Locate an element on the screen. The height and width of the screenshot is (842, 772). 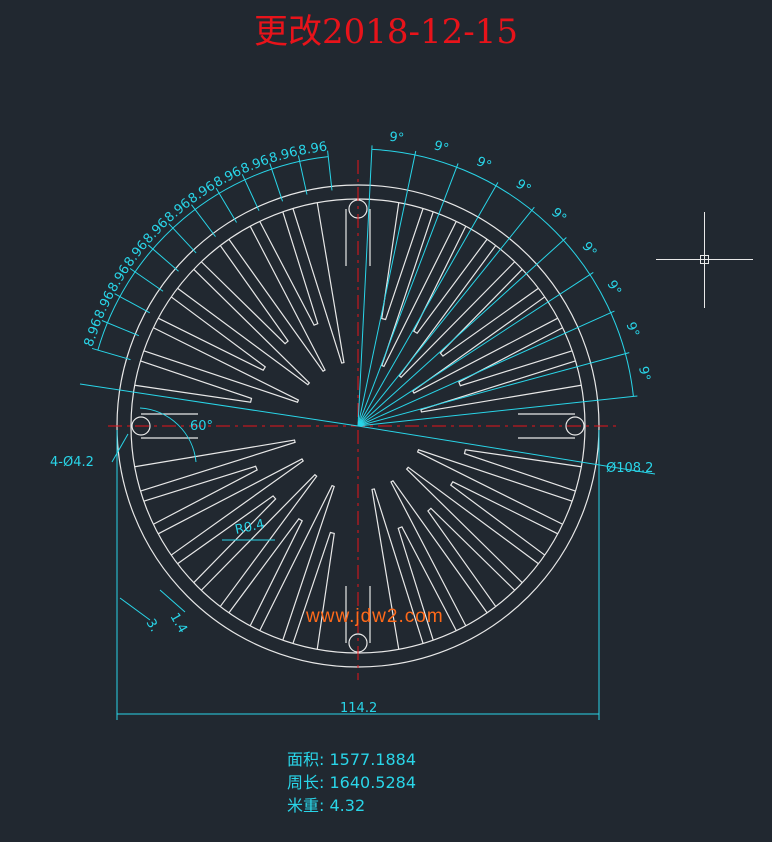
diameter-label: Ø108.2 is located at coordinates (629, 468).